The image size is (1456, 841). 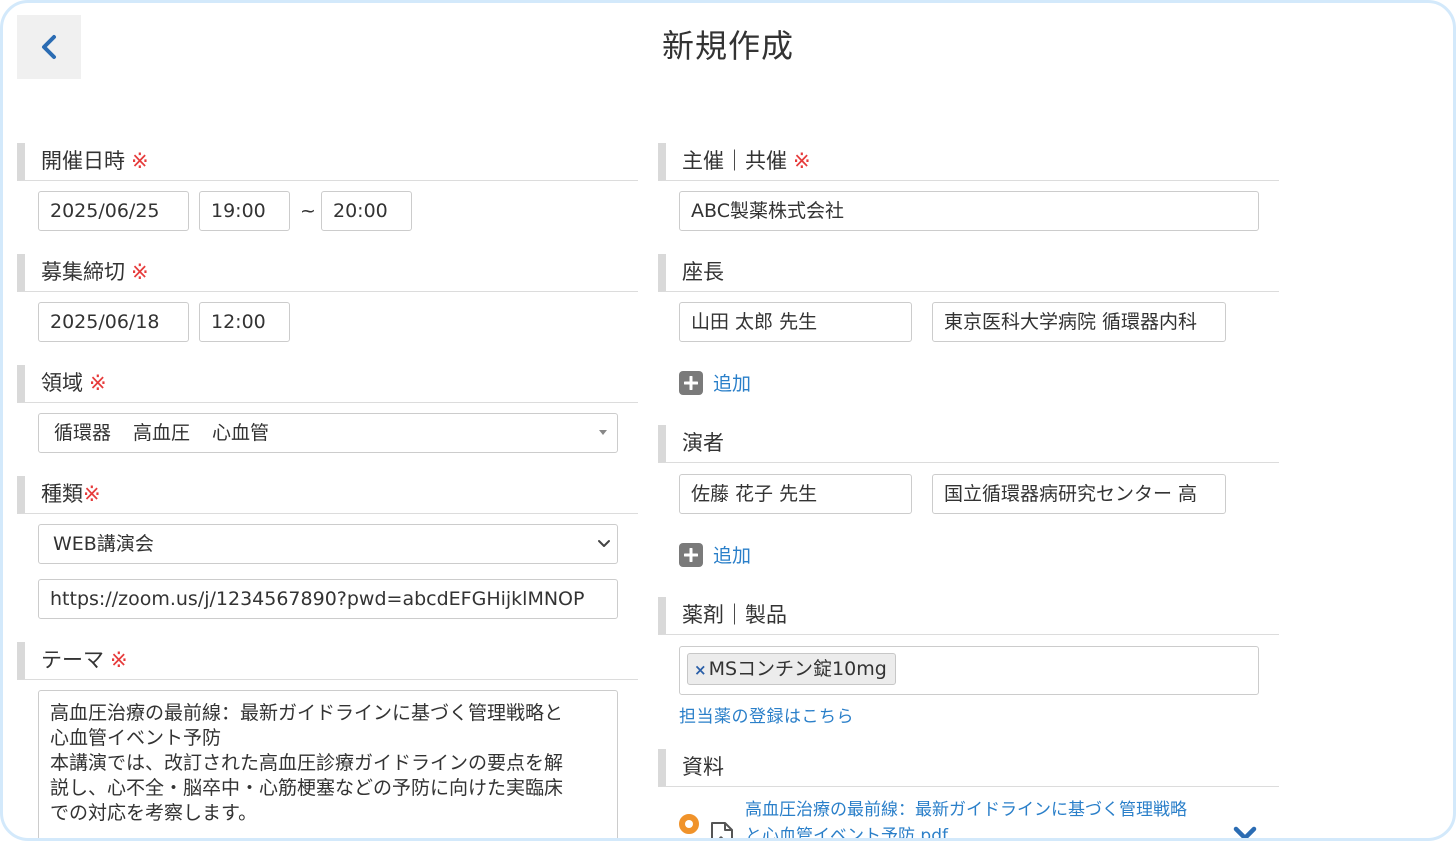 I want to click on theme-line: での対応を考察します。, so click(x=154, y=813).